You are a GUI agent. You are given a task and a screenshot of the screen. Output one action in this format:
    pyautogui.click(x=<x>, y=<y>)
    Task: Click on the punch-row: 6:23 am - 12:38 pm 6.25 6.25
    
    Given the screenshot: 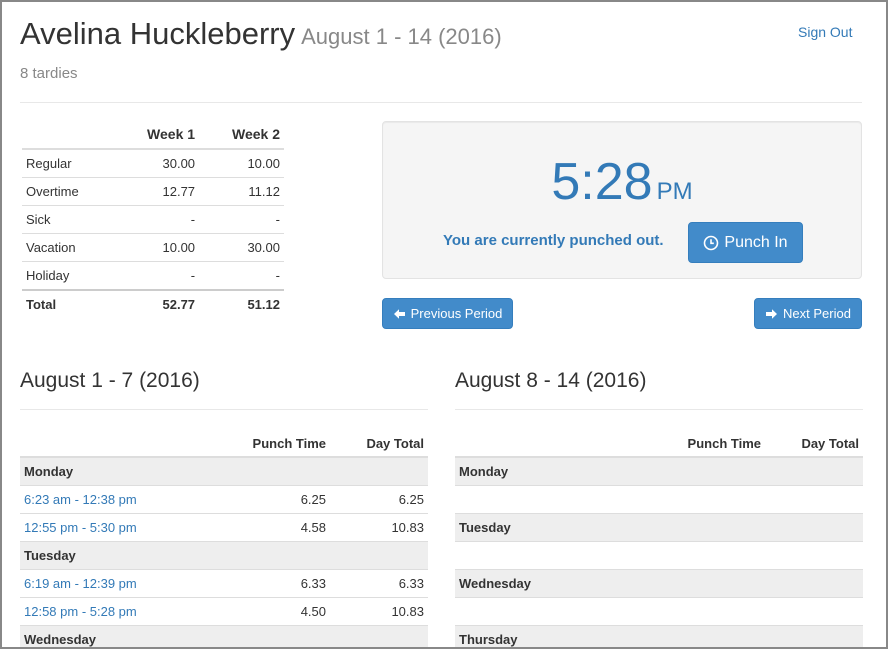 What is the action you would take?
    pyautogui.click(x=224, y=499)
    